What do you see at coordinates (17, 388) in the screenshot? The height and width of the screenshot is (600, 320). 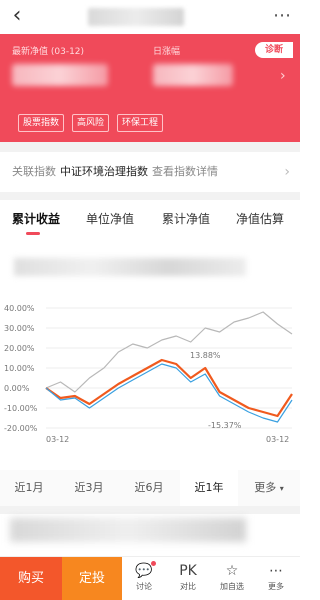 I see `y-tick-label: 0.00%` at bounding box center [17, 388].